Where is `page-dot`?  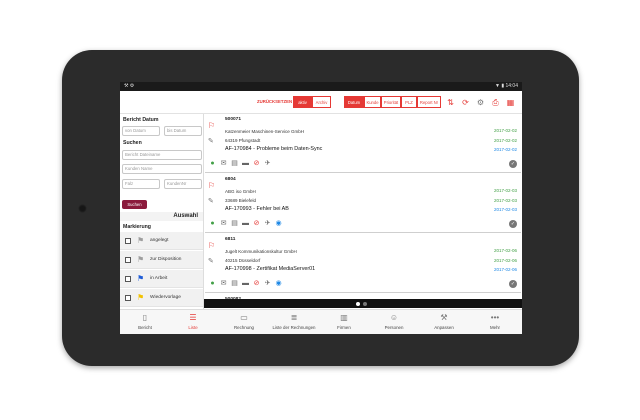 page-dot is located at coordinates (365, 304).